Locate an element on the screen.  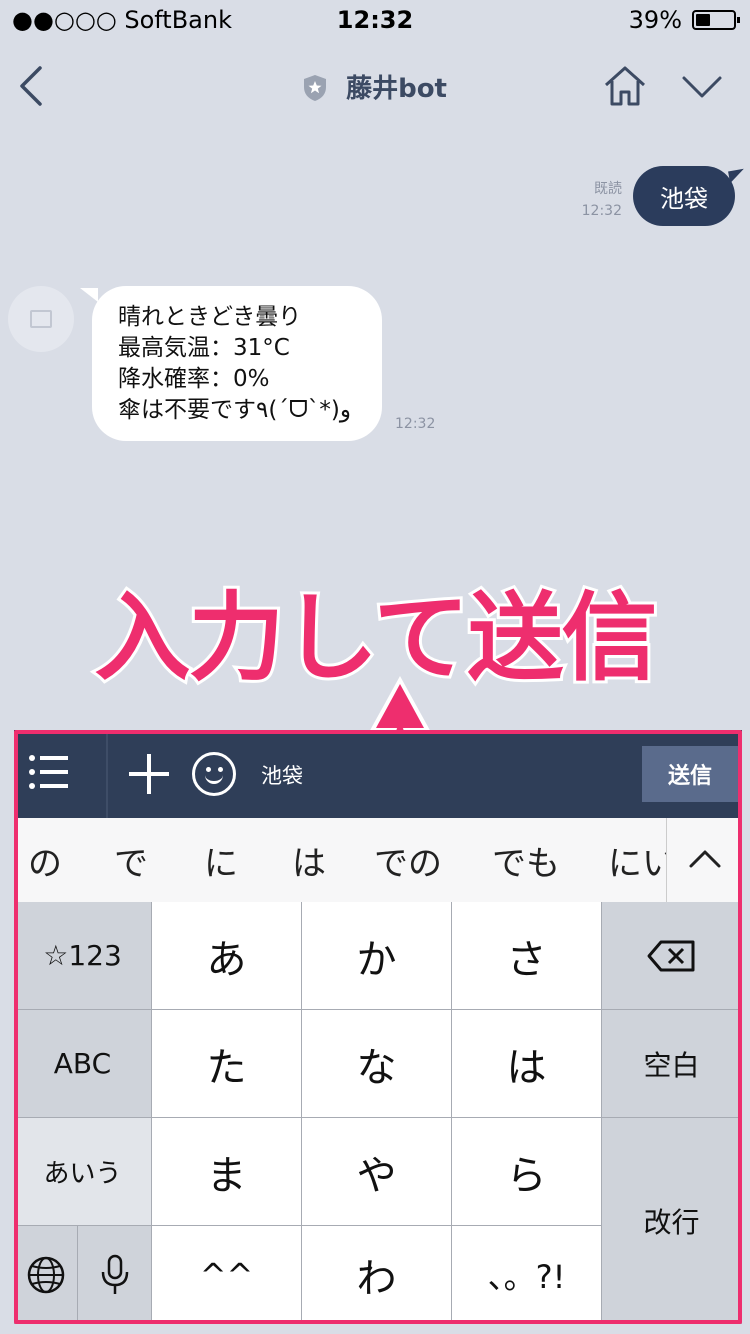
sent-message-text: 池袋 is located at coordinates (684, 198).